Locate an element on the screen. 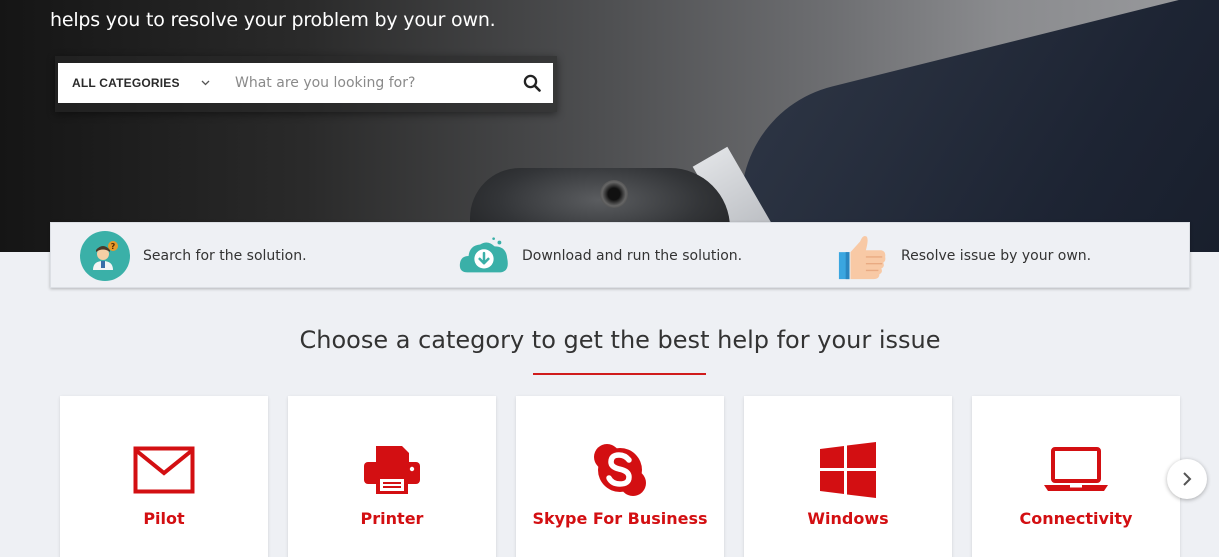  step-text: Search for the solution. is located at coordinates (225, 256).